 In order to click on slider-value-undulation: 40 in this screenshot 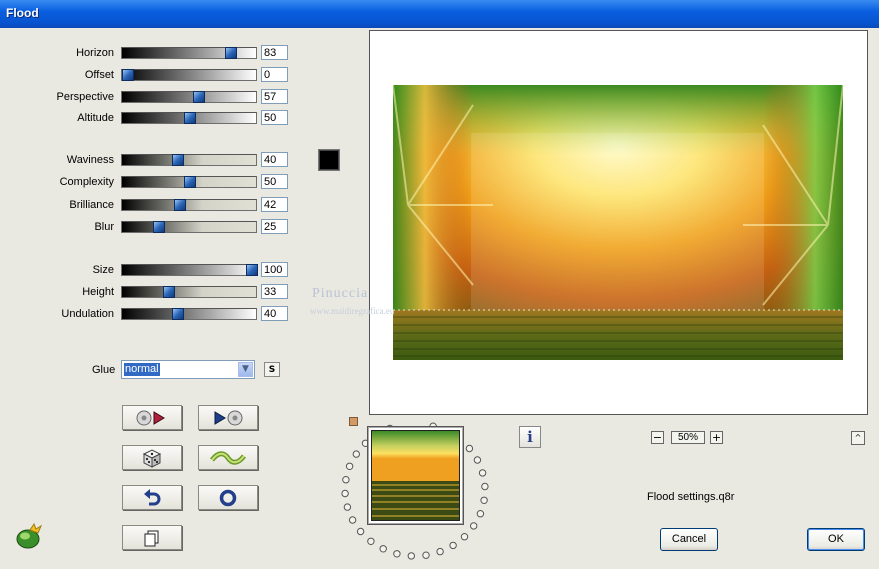, I will do `click(274, 313)`.